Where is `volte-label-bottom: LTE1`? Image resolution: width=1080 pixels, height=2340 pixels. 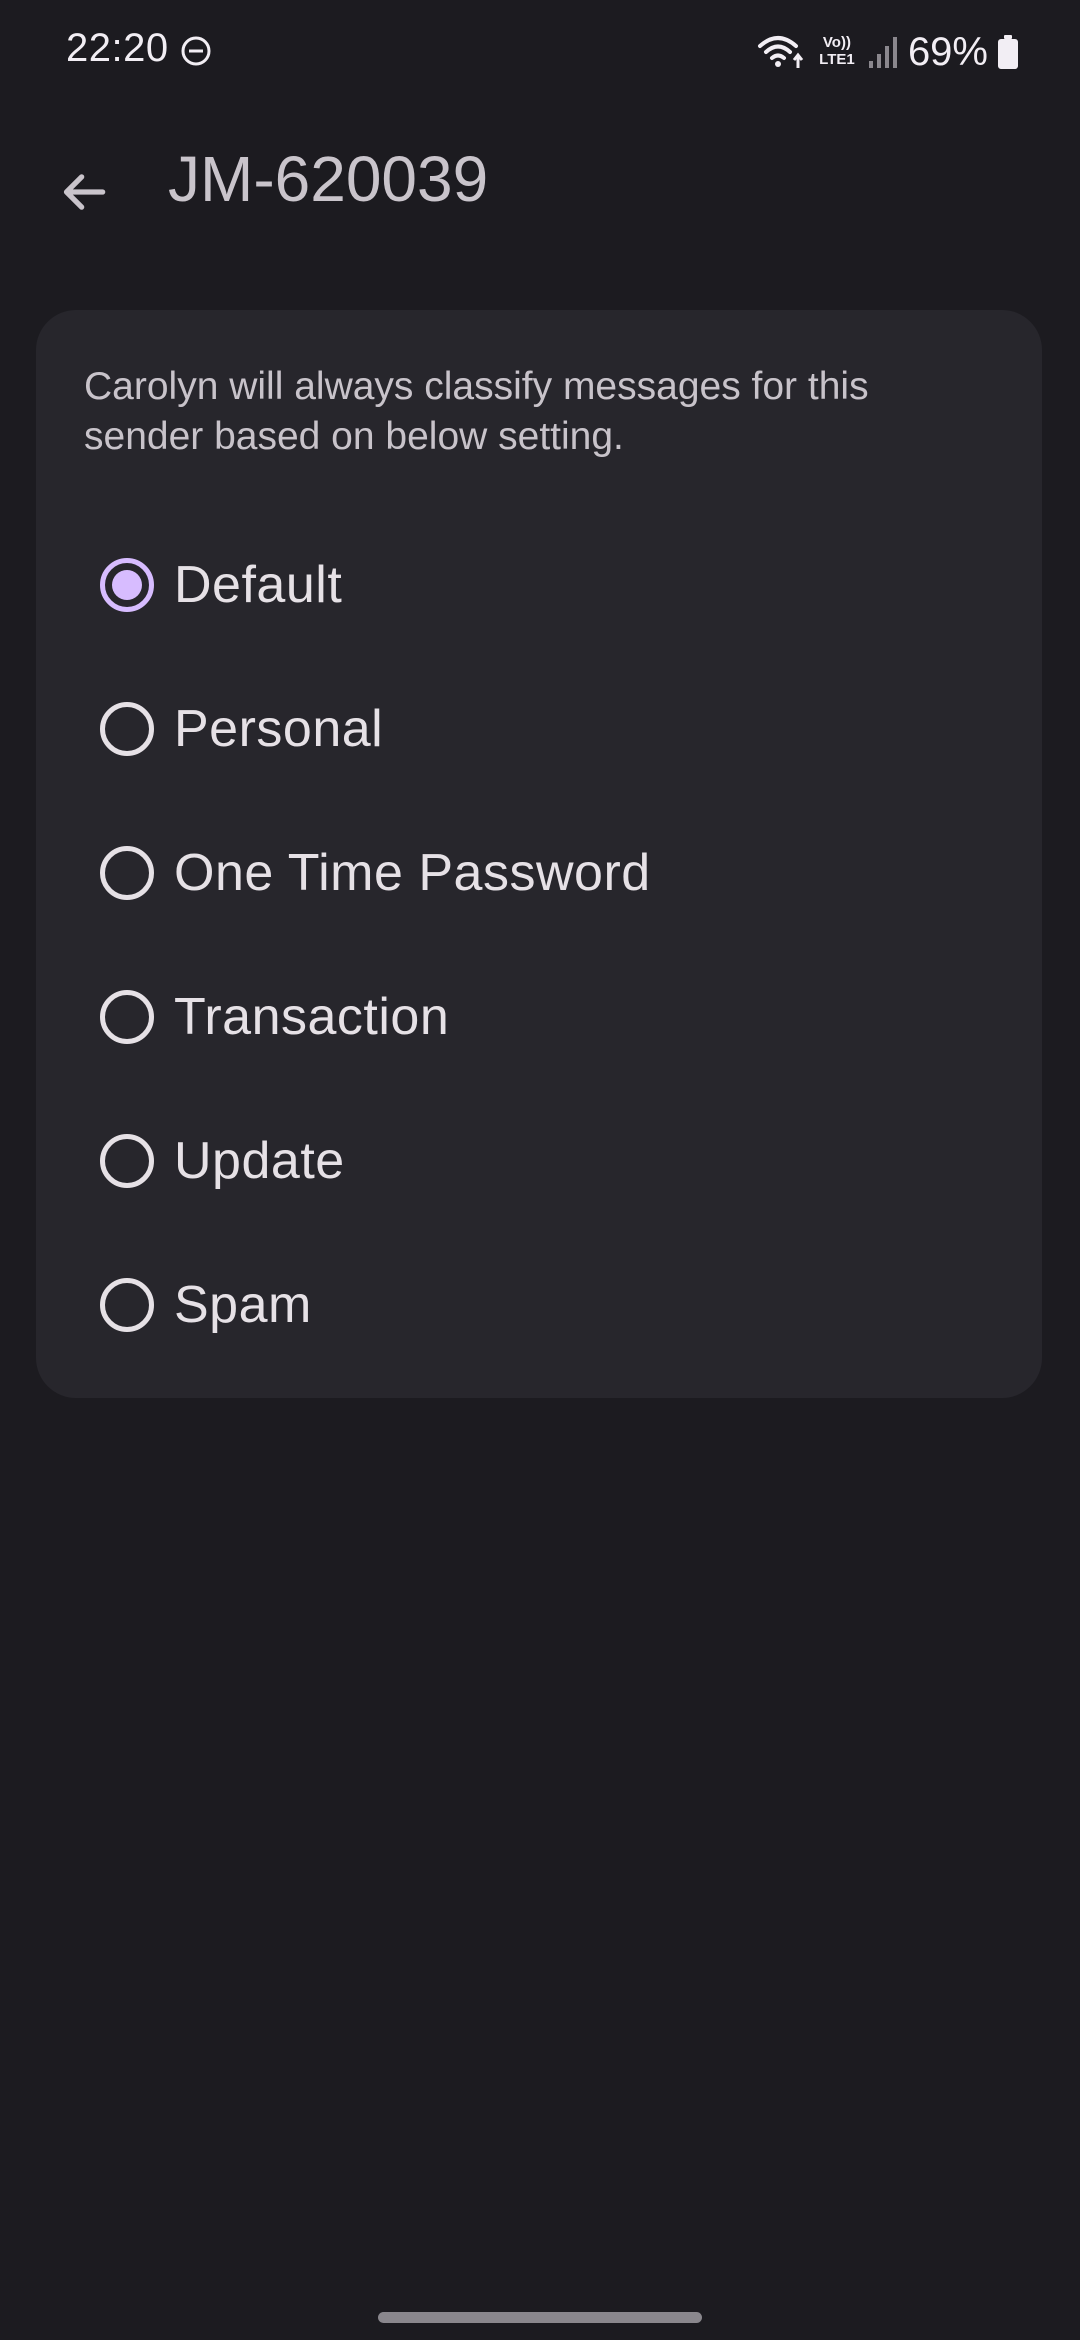
volte-label-bottom: LTE1 is located at coordinates (837, 59).